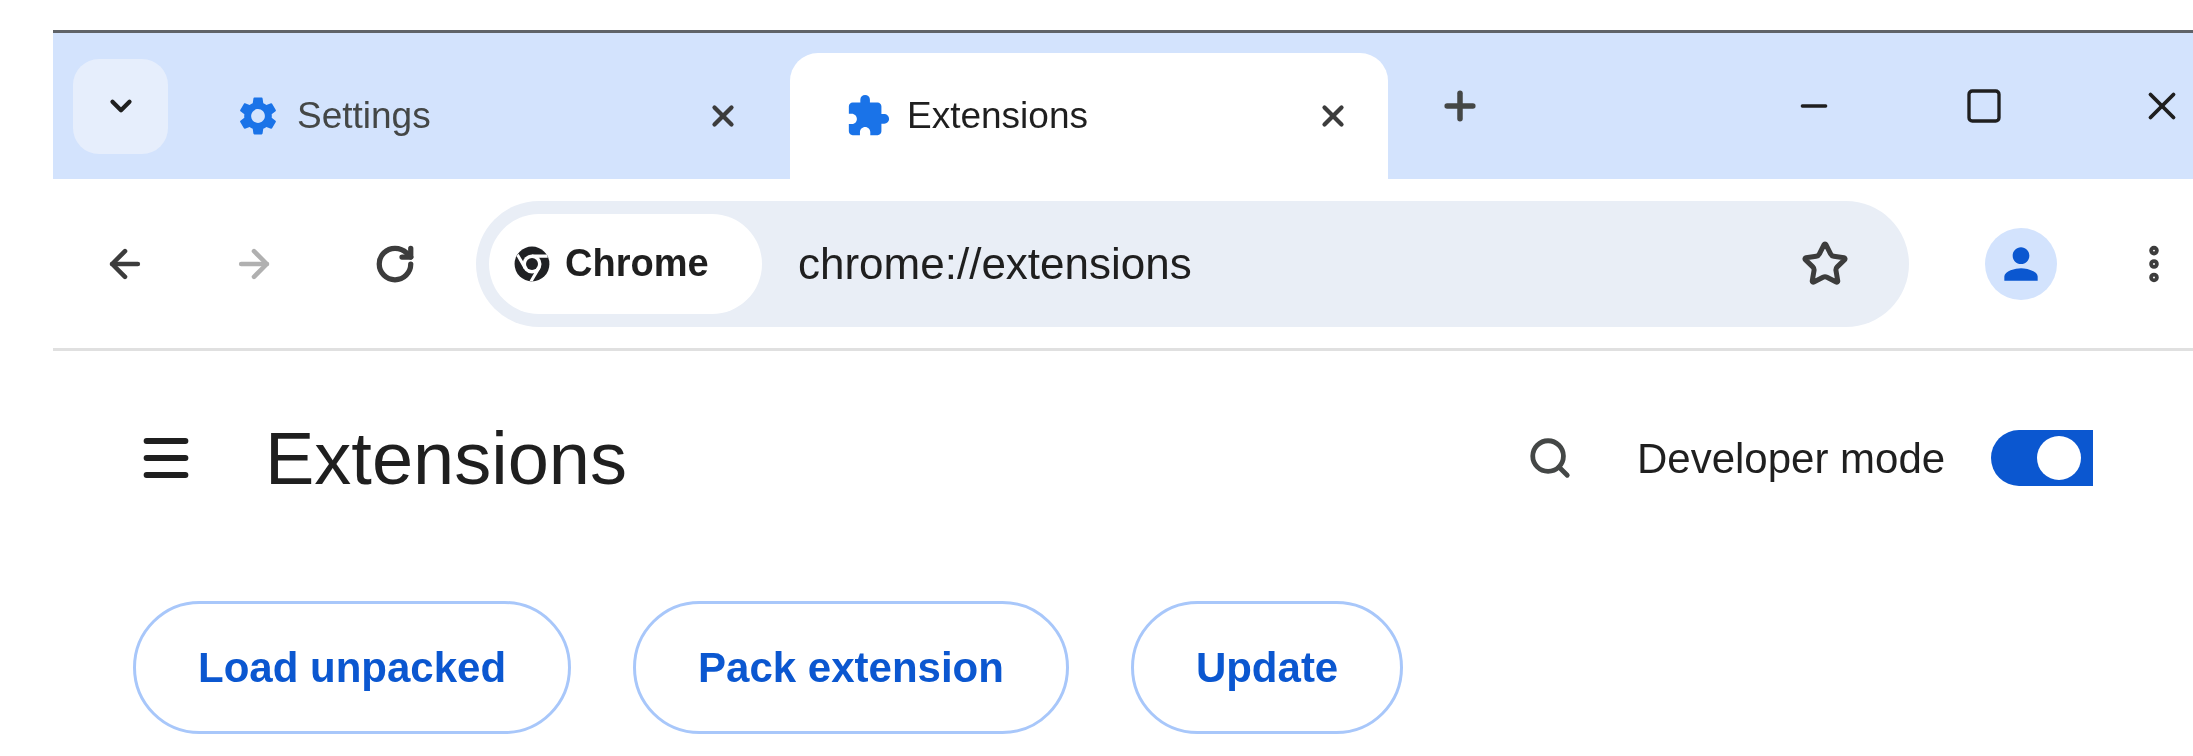  I want to click on url-text: chrome://extensions, so click(995, 263).